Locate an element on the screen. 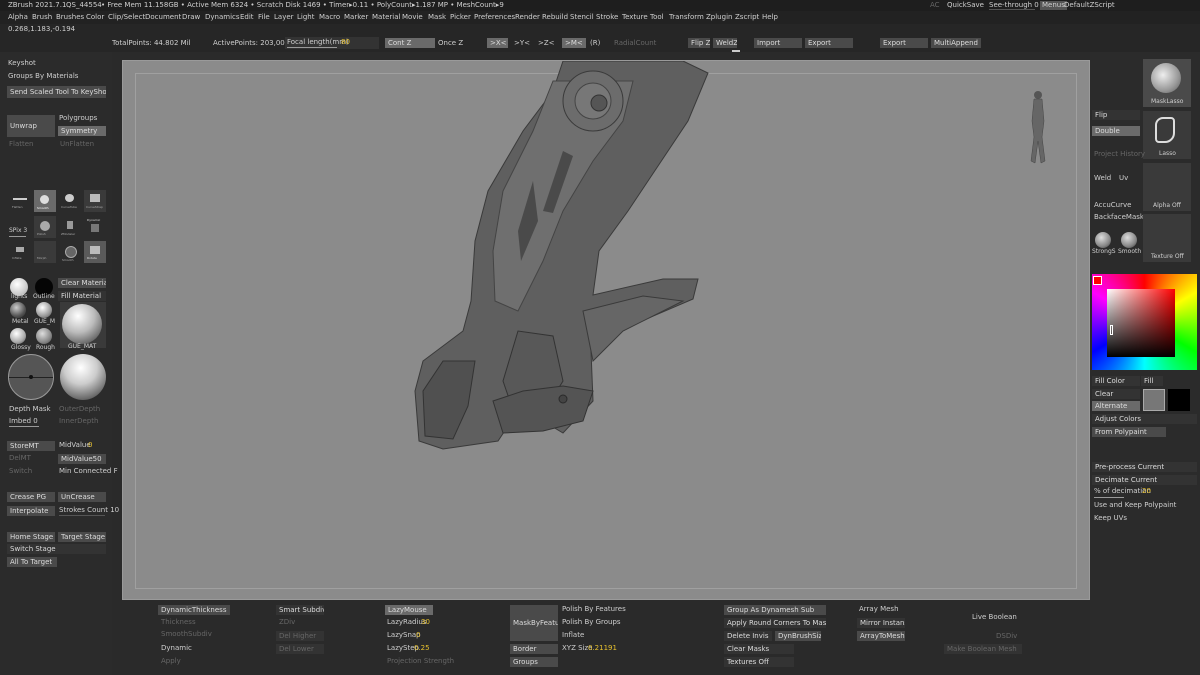 This screenshot has width=1200, height=675. inner-depth-slider: InnerDepth is located at coordinates (78, 421).